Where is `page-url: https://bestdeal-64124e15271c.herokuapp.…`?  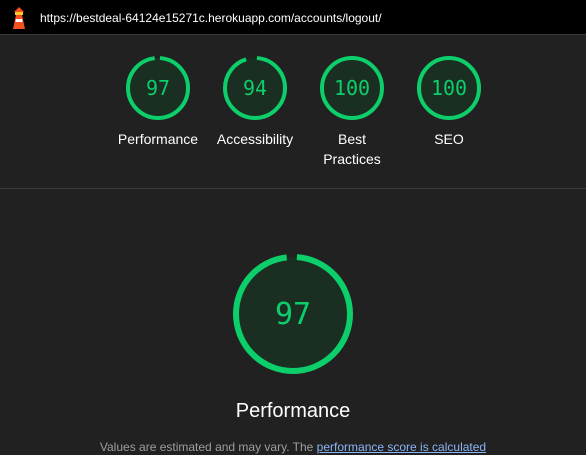 page-url: https://bestdeal-64124e15271c.herokuapp.… is located at coordinates (211, 18).